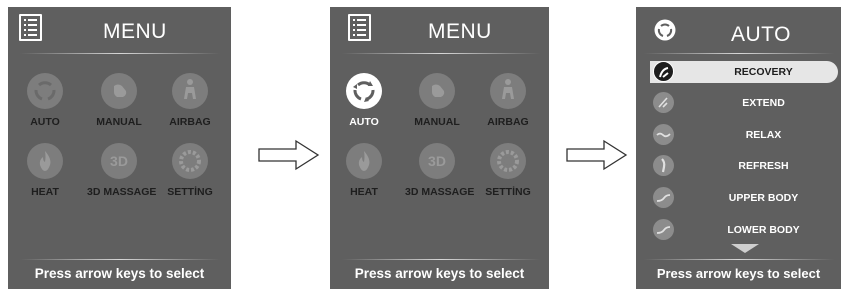  What do you see at coordinates (663, 71) in the screenshot?
I see `recovery-icon` at bounding box center [663, 71].